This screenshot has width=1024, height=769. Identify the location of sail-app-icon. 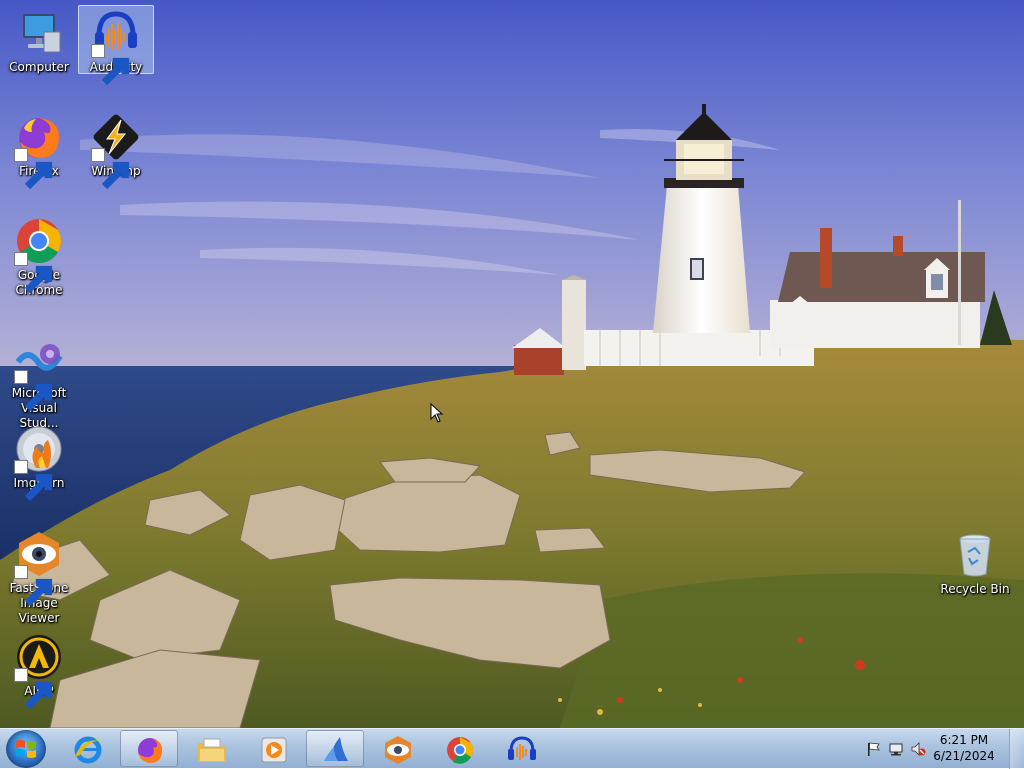
(336, 749).